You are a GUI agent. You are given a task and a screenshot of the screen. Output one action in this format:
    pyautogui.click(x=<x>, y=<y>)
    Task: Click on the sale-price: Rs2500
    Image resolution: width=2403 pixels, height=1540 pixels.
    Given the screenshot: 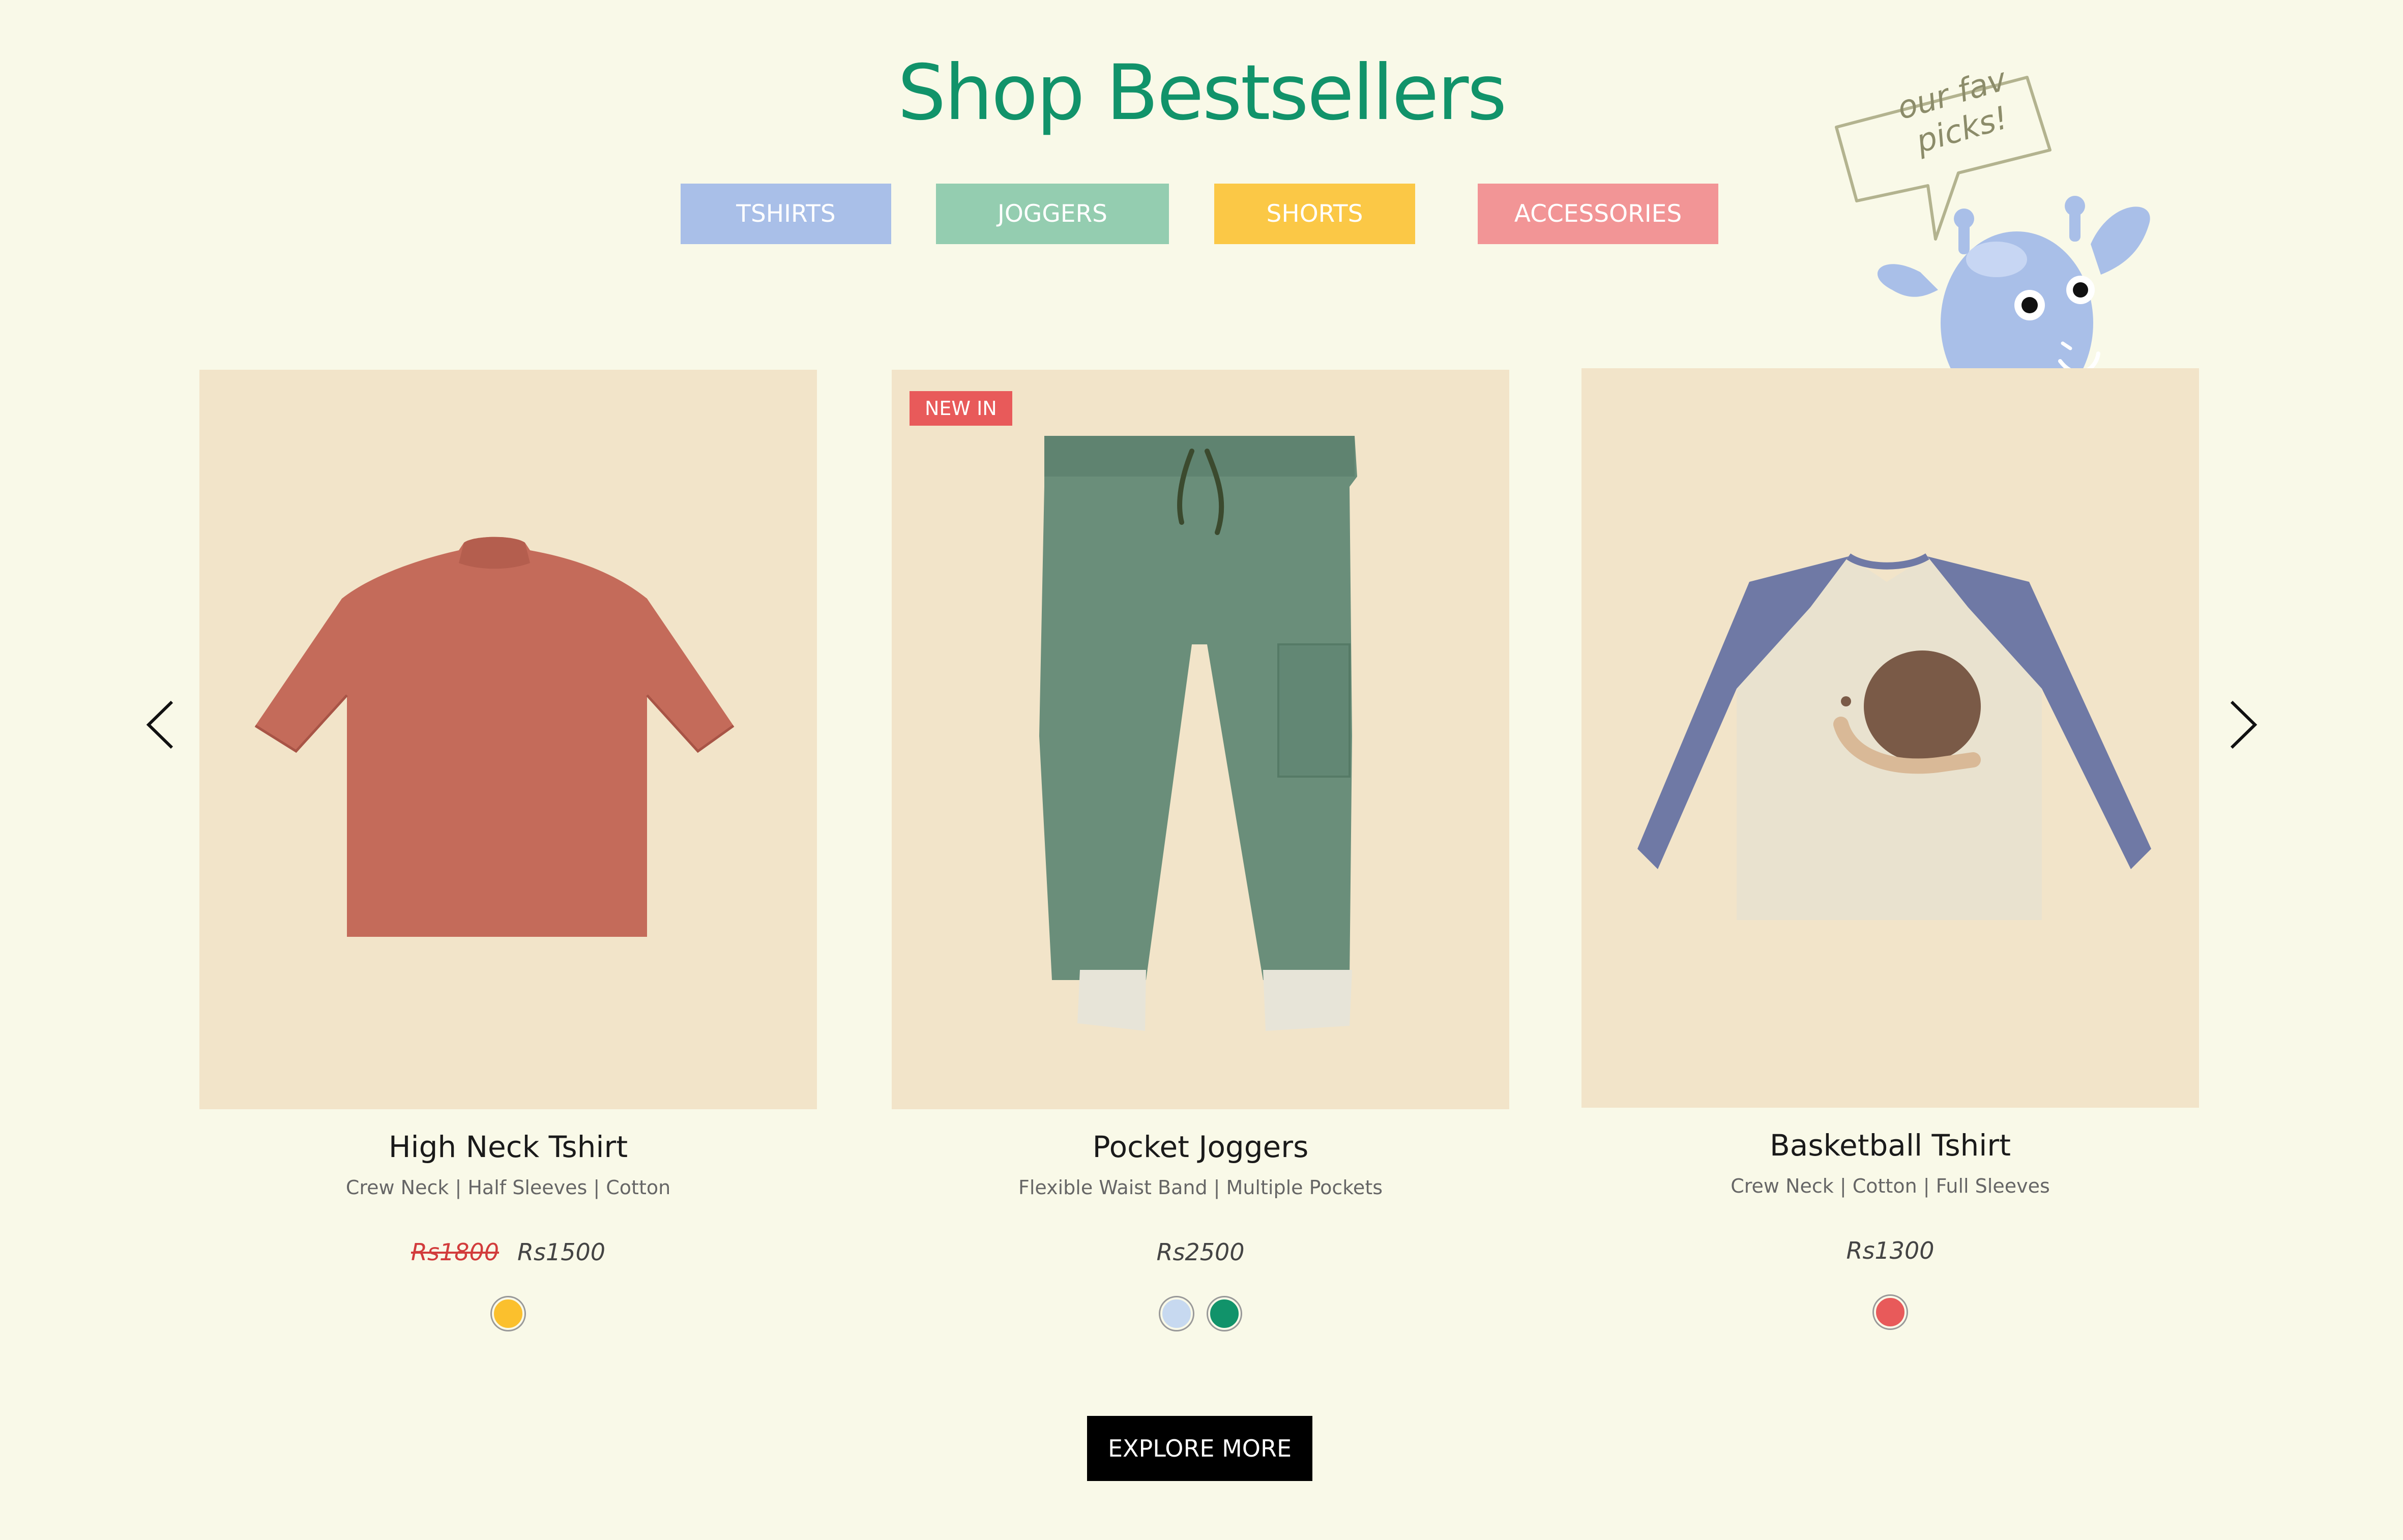 What is the action you would take?
    pyautogui.click(x=1200, y=1252)
    